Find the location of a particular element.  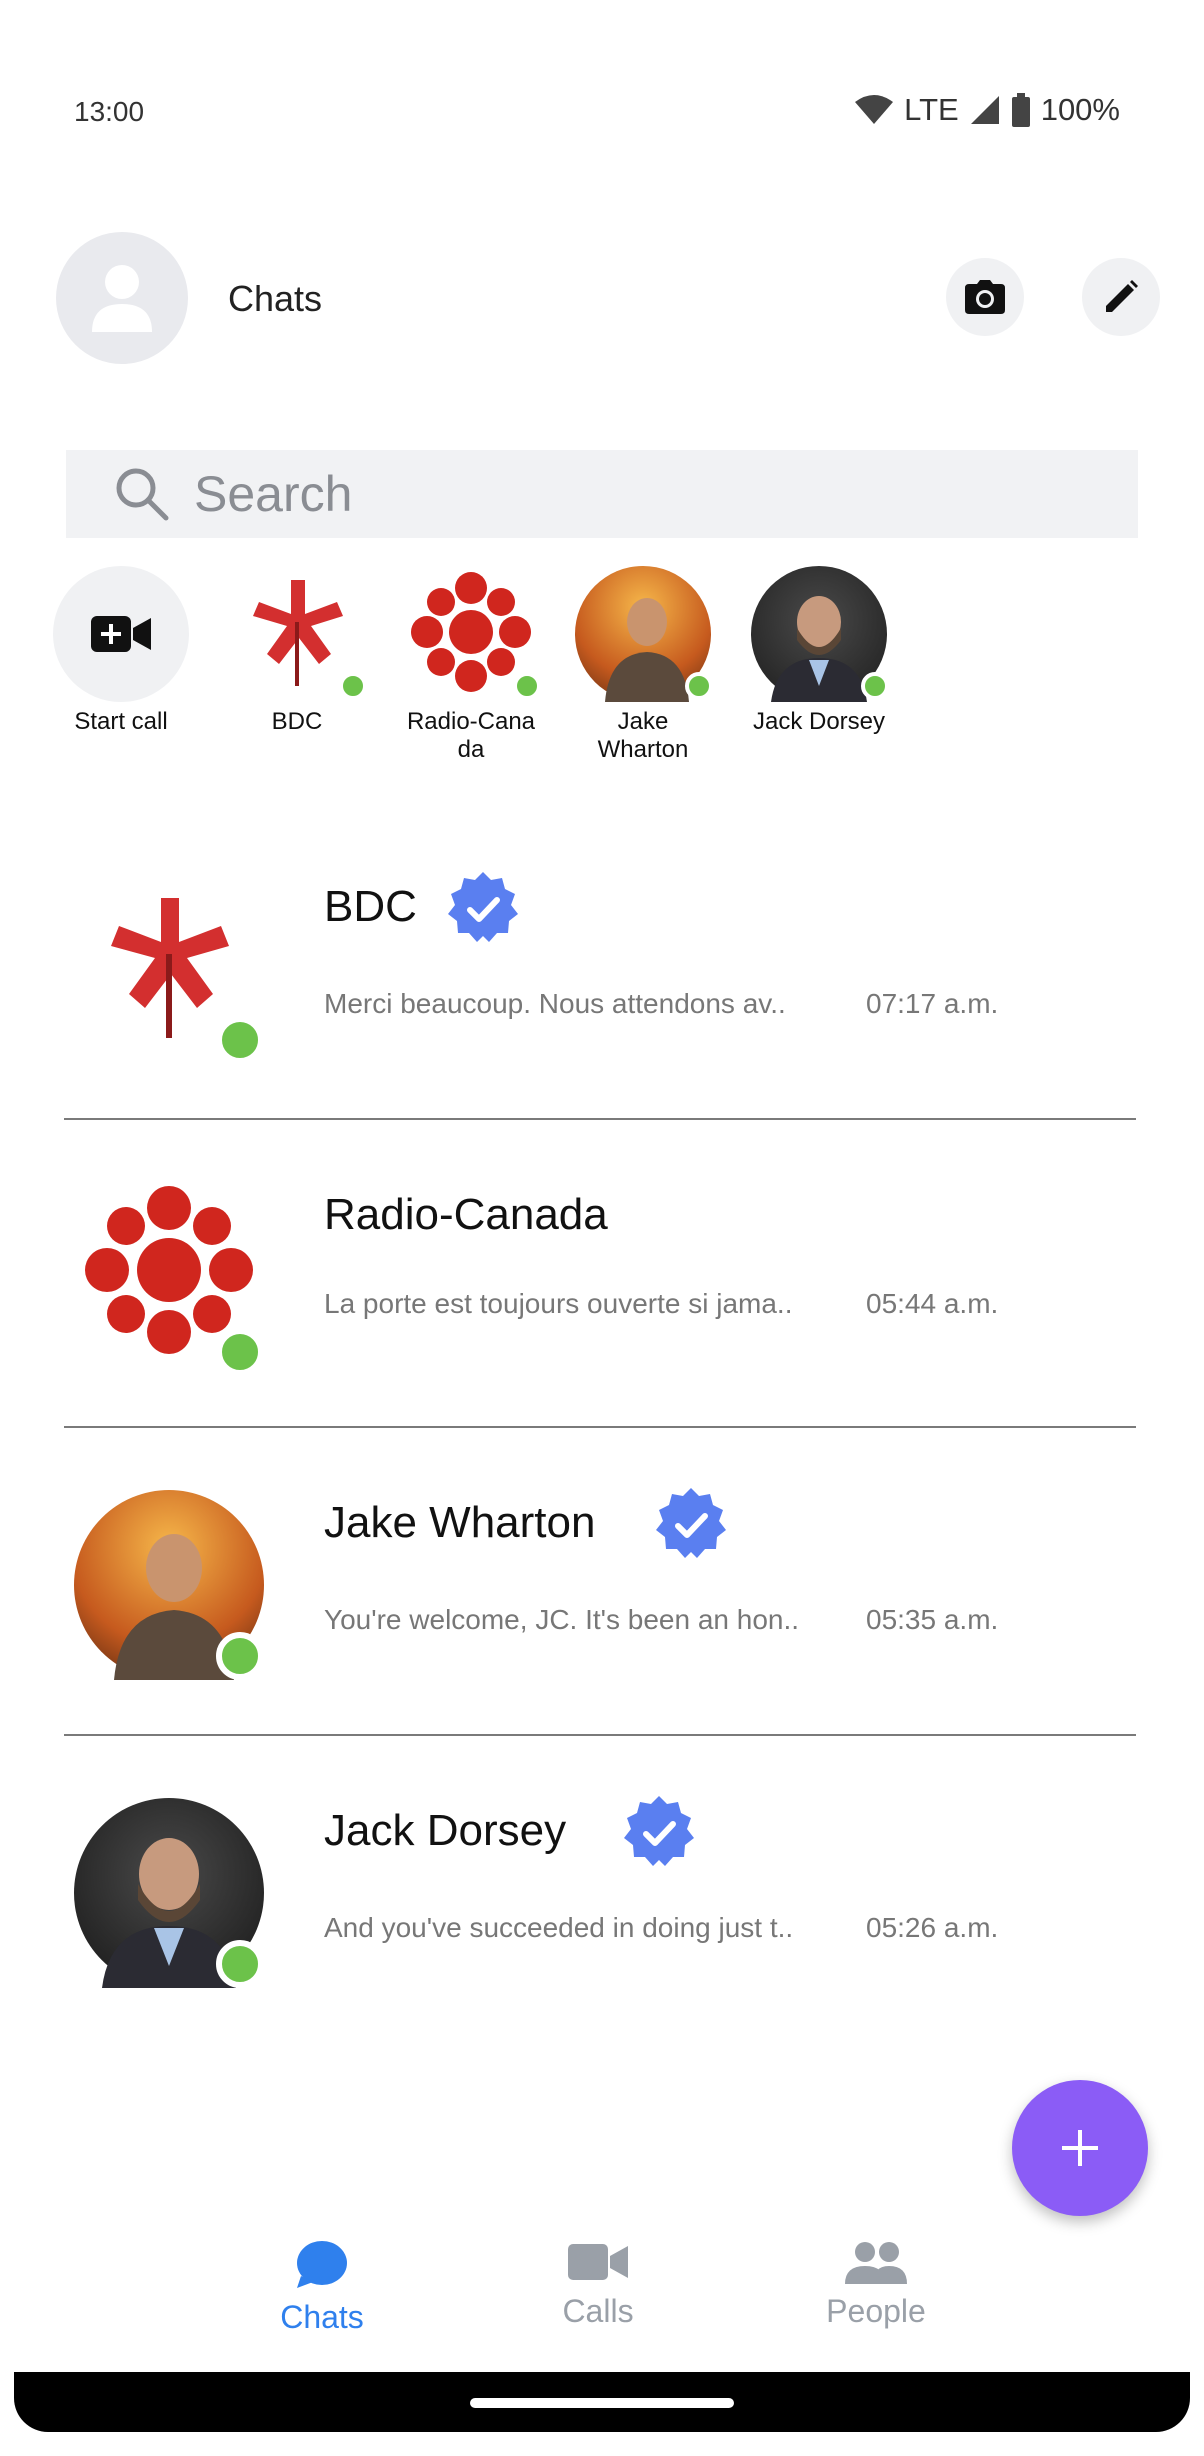

chat-snippet: Merci beaucoup. Nous attendons av.. is located at coordinates (555, 1003).